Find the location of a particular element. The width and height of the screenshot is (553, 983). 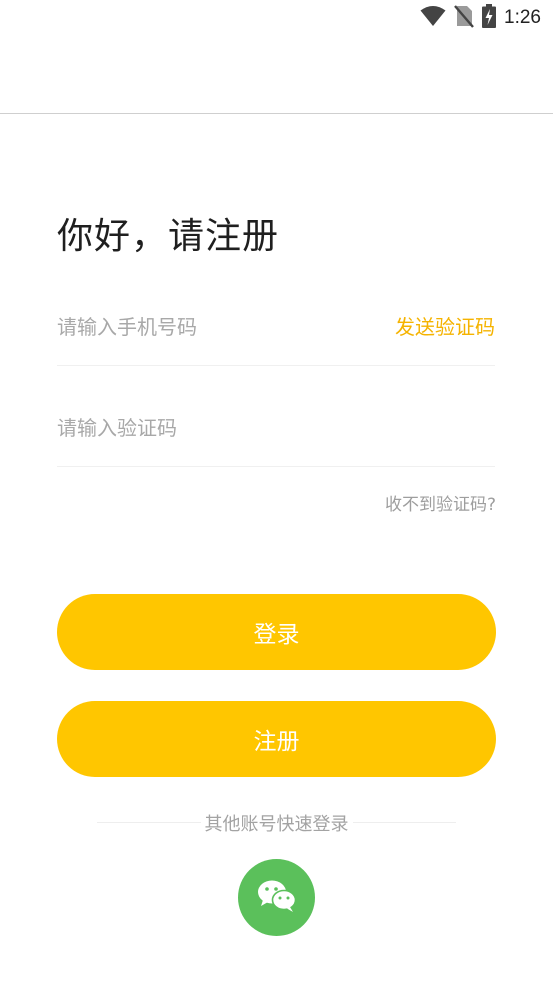

phone-field-underline is located at coordinates (276, 365).